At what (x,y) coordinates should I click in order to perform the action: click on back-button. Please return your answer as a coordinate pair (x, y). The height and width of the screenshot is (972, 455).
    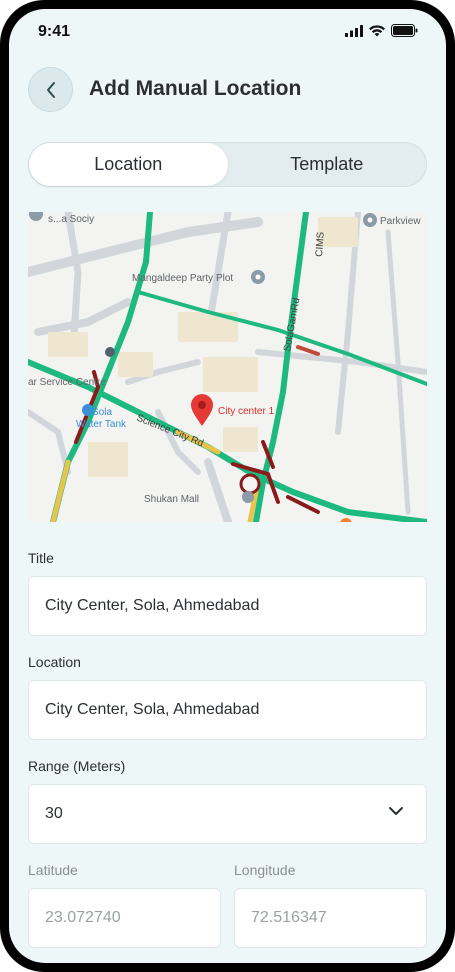
    Looking at the image, I should click on (50, 89).